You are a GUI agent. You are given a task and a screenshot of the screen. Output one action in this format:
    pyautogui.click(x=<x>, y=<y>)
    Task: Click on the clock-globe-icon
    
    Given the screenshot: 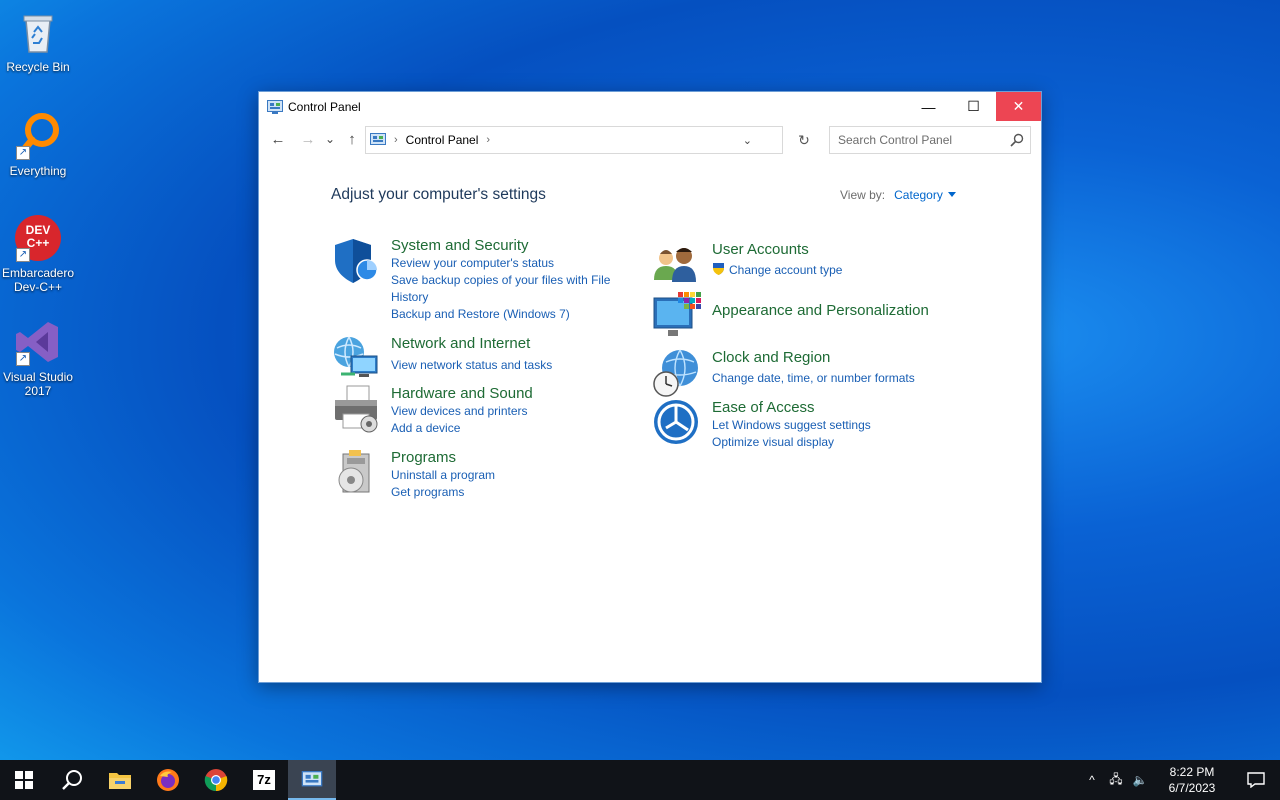 What is the action you would take?
    pyautogui.click(x=677, y=373)
    